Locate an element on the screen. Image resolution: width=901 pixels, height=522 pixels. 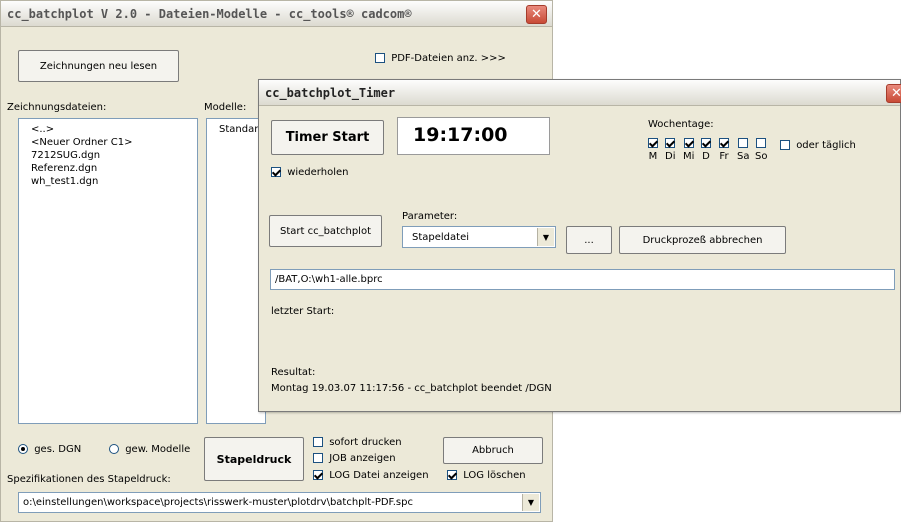
file-list-item: <Neuer Ordner C1> is located at coordinates (114, 142).